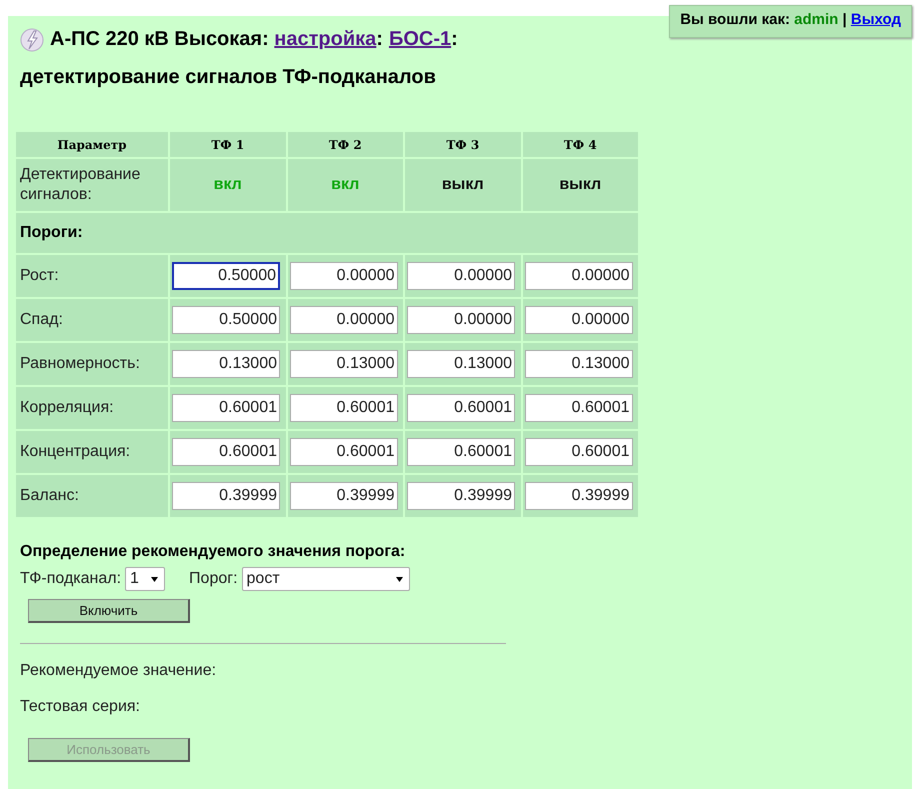 The width and height of the screenshot is (918, 789). What do you see at coordinates (92, 320) in the screenshot?
I see `row-label: Спад:` at bounding box center [92, 320].